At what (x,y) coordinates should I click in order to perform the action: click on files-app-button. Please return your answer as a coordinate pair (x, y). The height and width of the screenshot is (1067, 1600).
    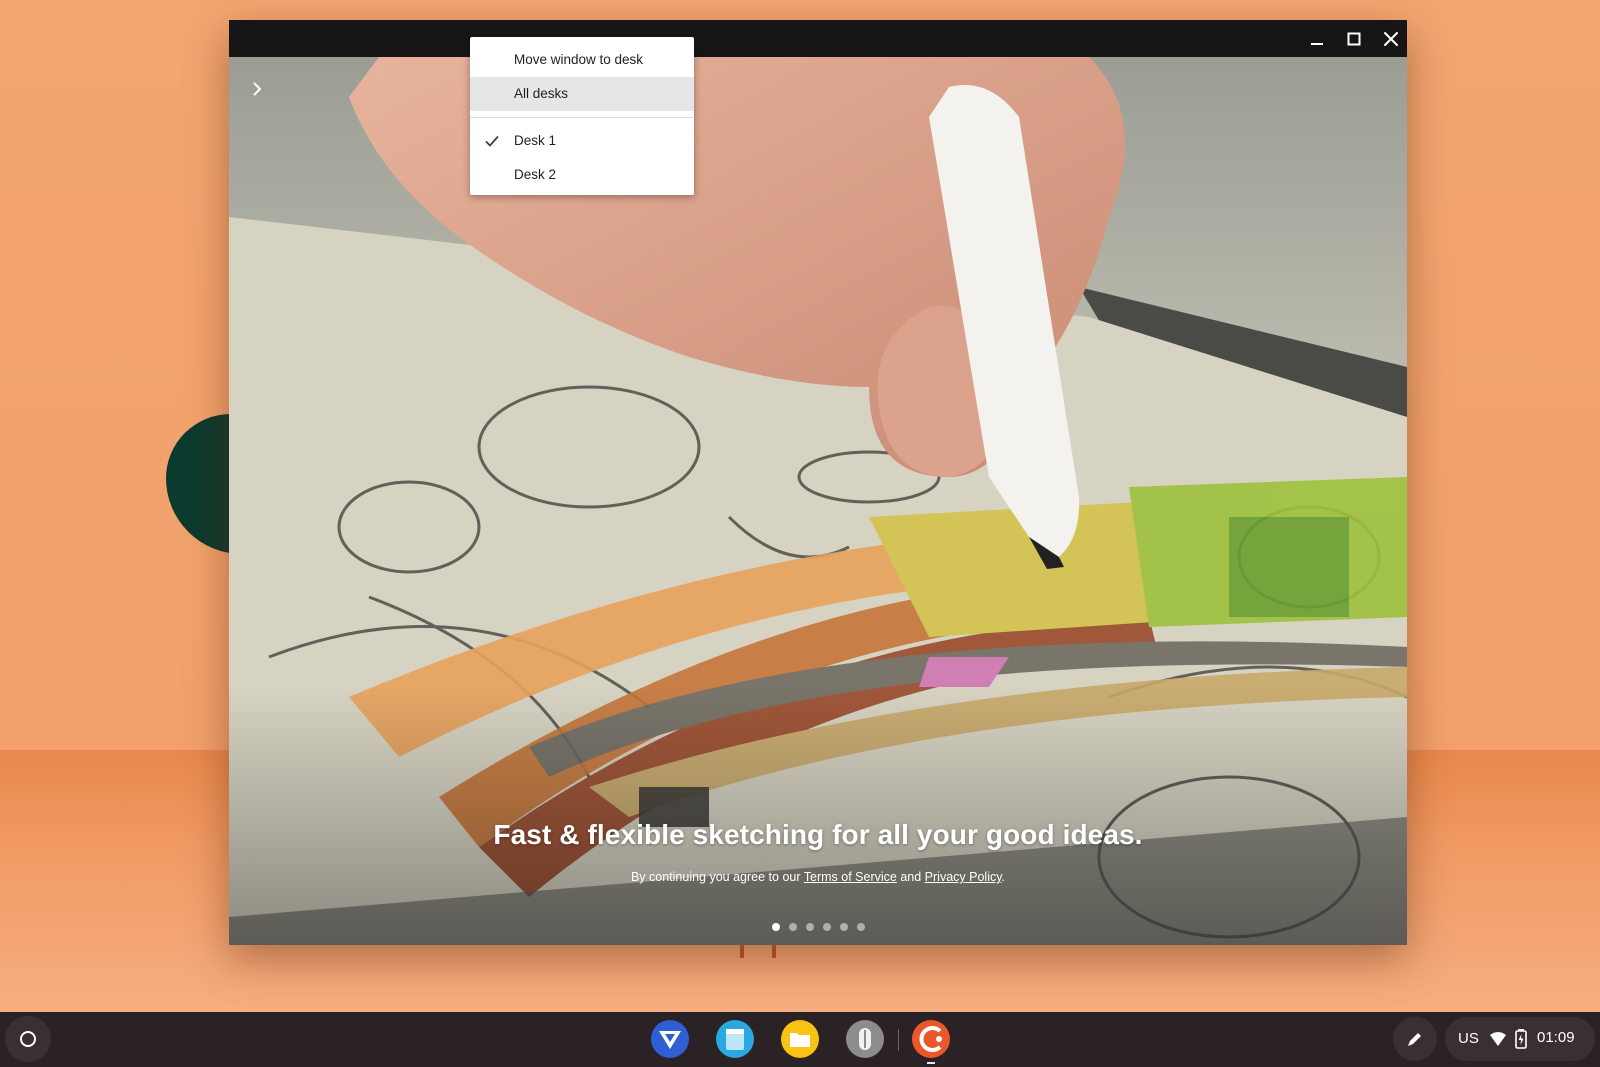
    Looking at the image, I should click on (800, 1039).